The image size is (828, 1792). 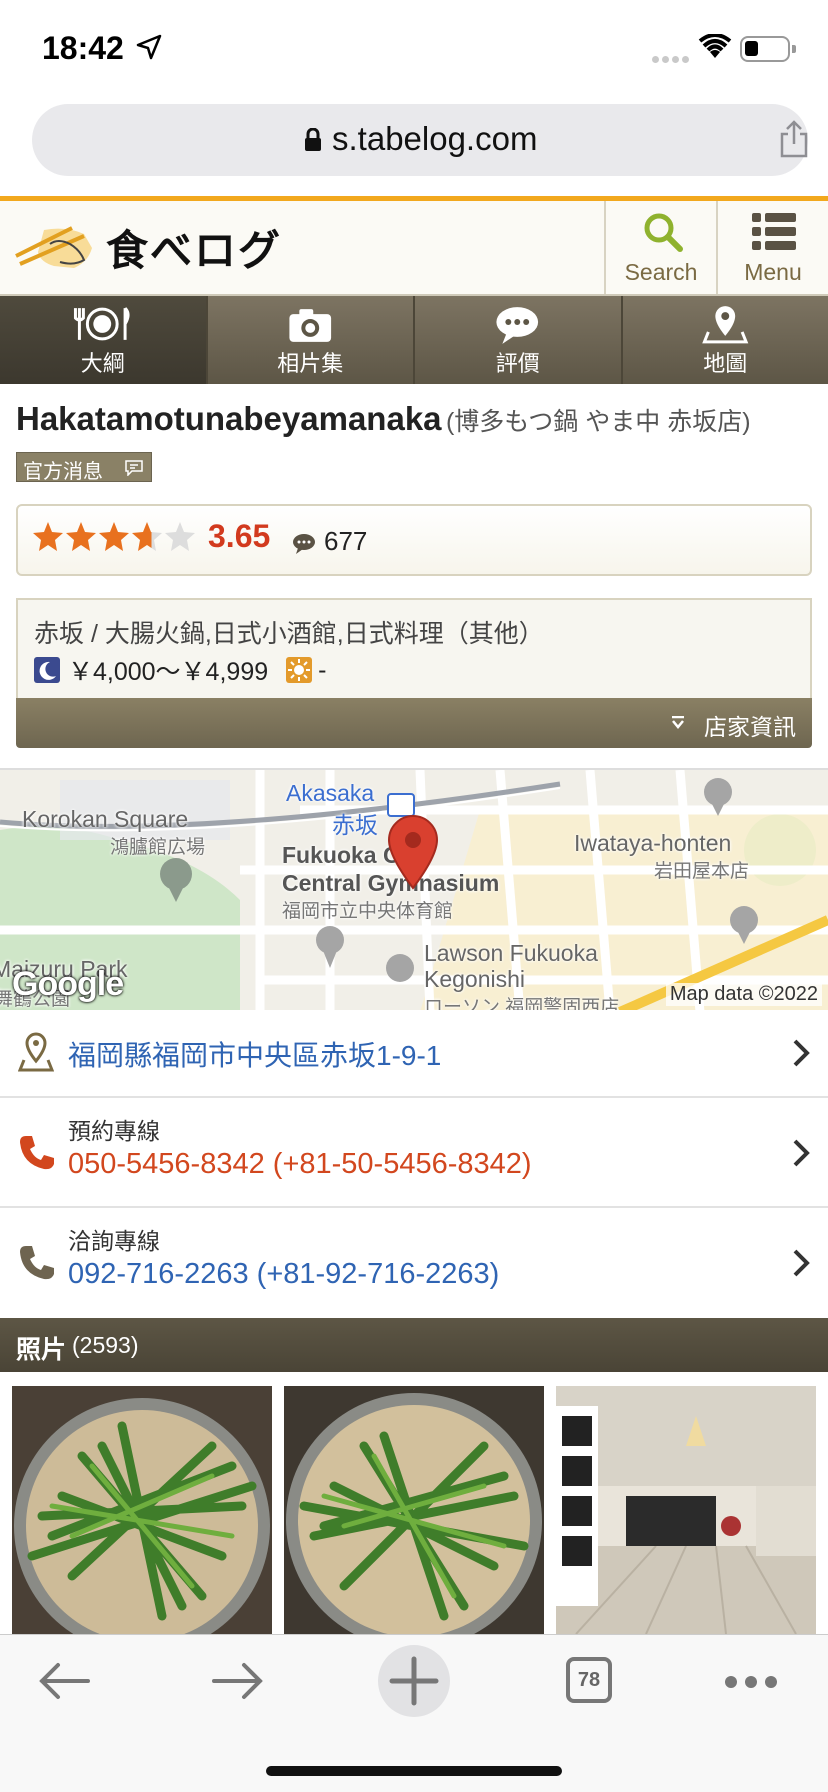 What do you see at coordinates (102, 363) in the screenshot?
I see `tab-overview-label: 大綱` at bounding box center [102, 363].